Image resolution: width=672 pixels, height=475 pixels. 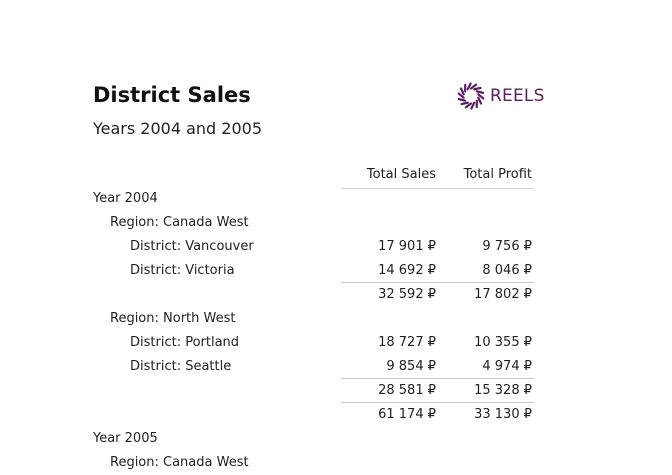 What do you see at coordinates (125, 199) in the screenshot?
I see `year-label: Year 2004` at bounding box center [125, 199].